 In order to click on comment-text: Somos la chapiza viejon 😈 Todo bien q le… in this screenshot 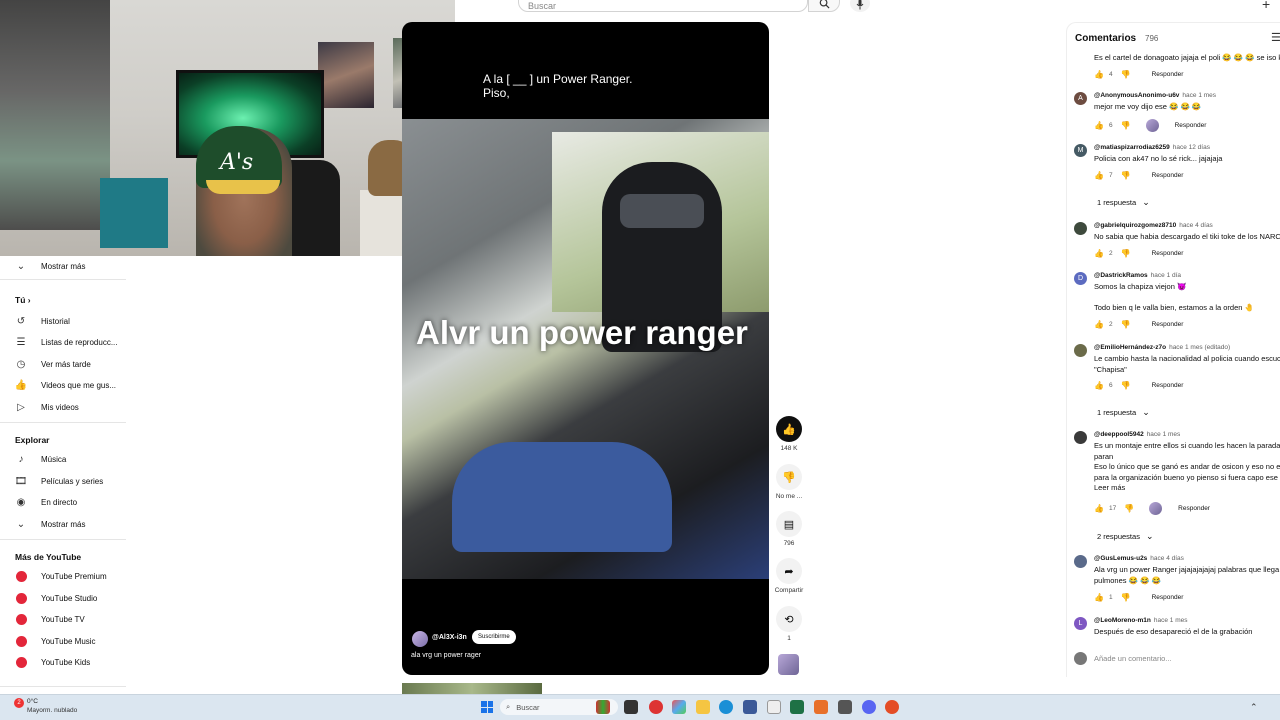, I will do `click(1174, 297)`.